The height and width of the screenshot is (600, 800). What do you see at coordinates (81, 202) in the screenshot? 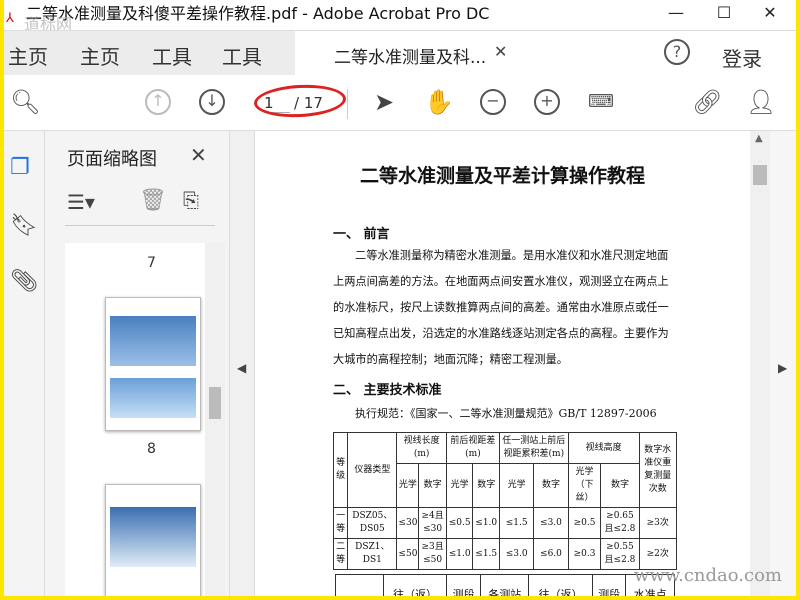
I see `thumbnail-options-icon: ☰▾` at bounding box center [81, 202].